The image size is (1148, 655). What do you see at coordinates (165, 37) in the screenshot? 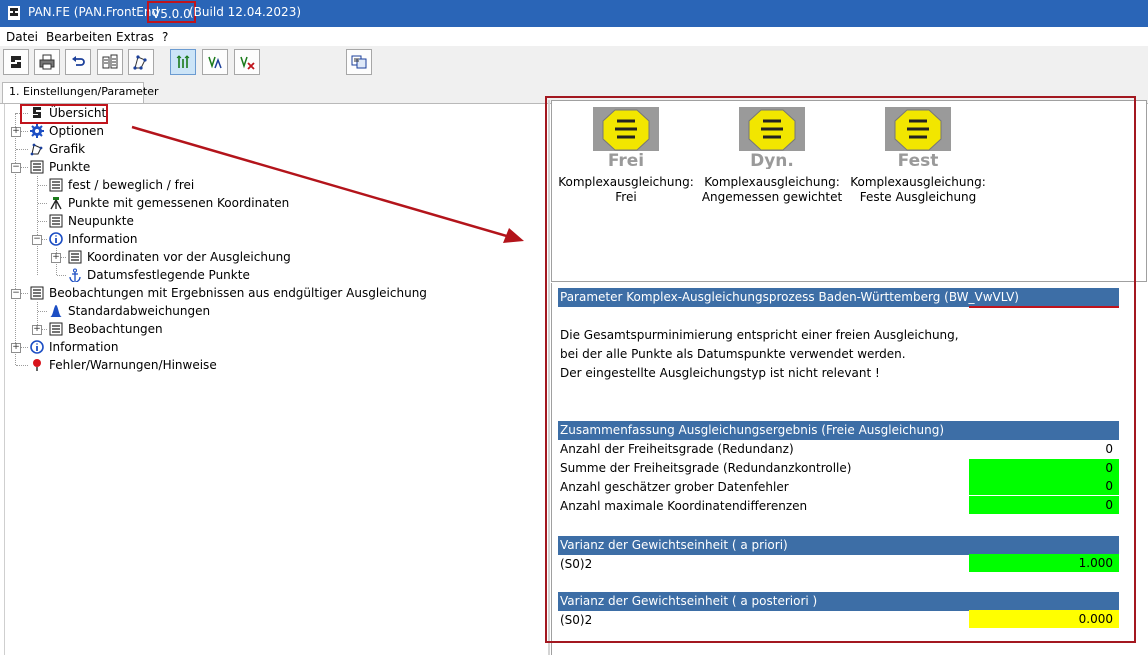
I see `menu-help: ?` at bounding box center [165, 37].